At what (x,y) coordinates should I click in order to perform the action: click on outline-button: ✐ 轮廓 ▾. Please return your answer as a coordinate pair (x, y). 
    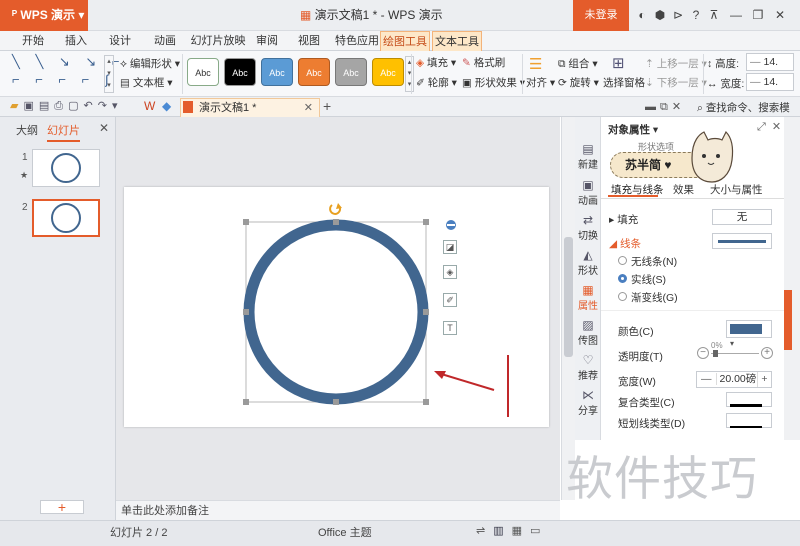
    Looking at the image, I should click on (436, 82).